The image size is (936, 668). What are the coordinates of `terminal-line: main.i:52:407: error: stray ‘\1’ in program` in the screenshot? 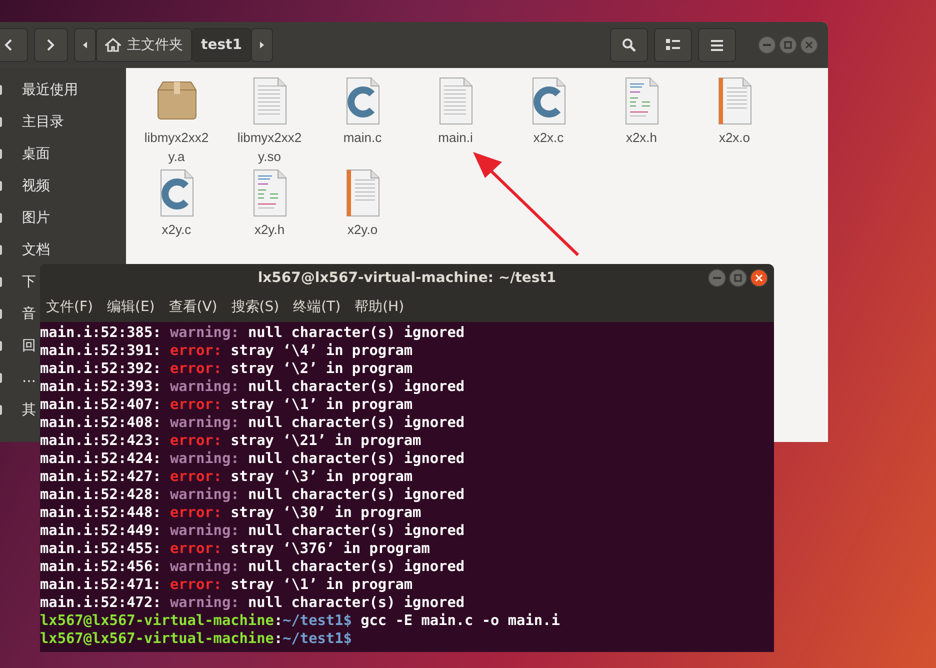 It's located at (227, 405).